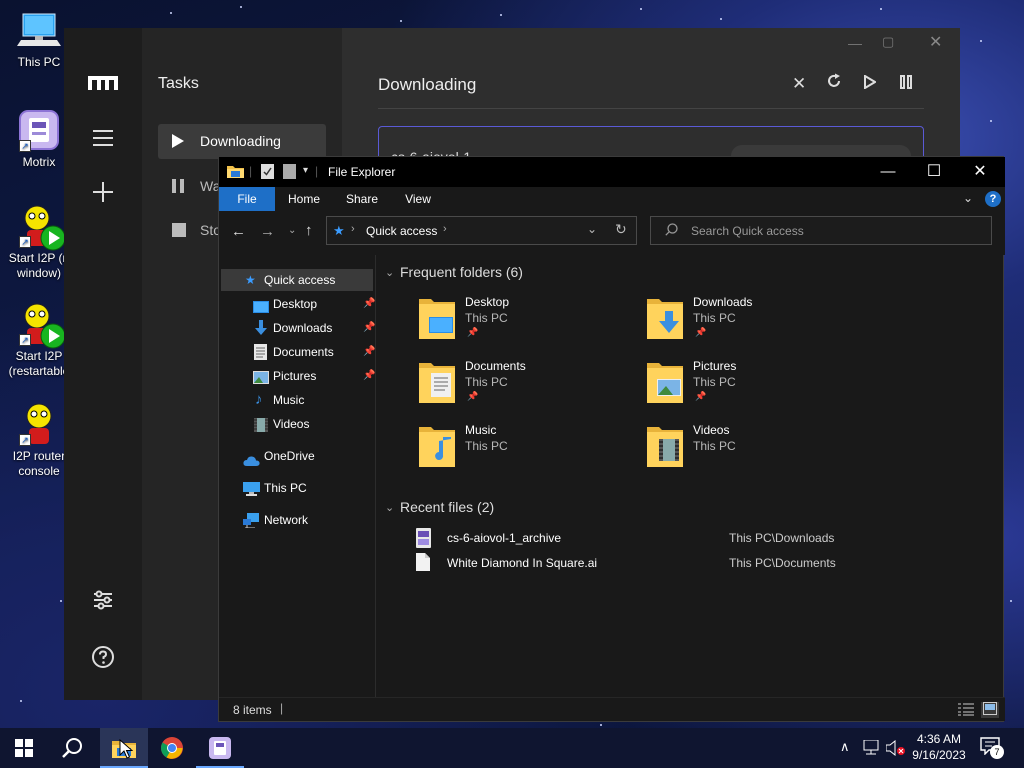  Describe the element at coordinates (103, 660) in the screenshot. I see `help-icon` at that location.